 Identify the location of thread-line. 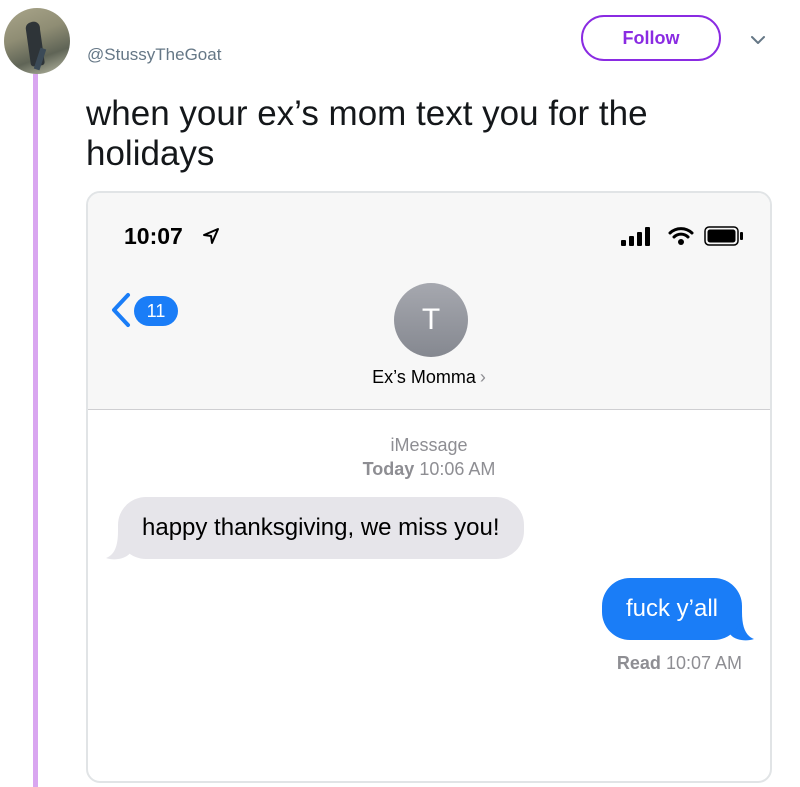
(35, 430).